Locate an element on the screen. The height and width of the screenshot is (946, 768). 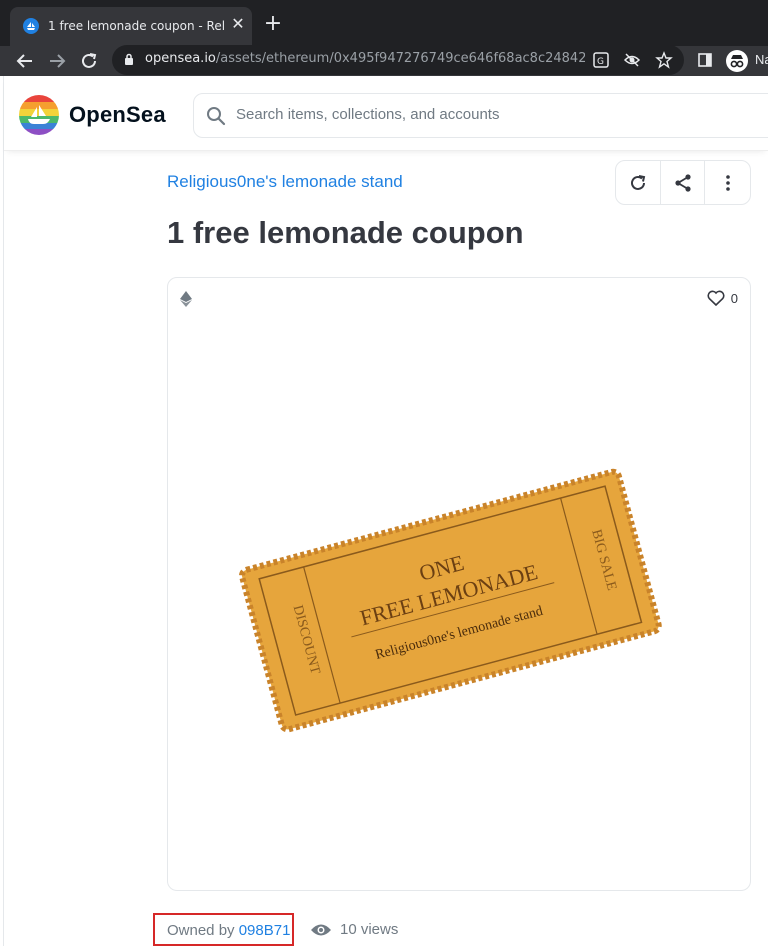
share-icon is located at coordinates (682, 182).